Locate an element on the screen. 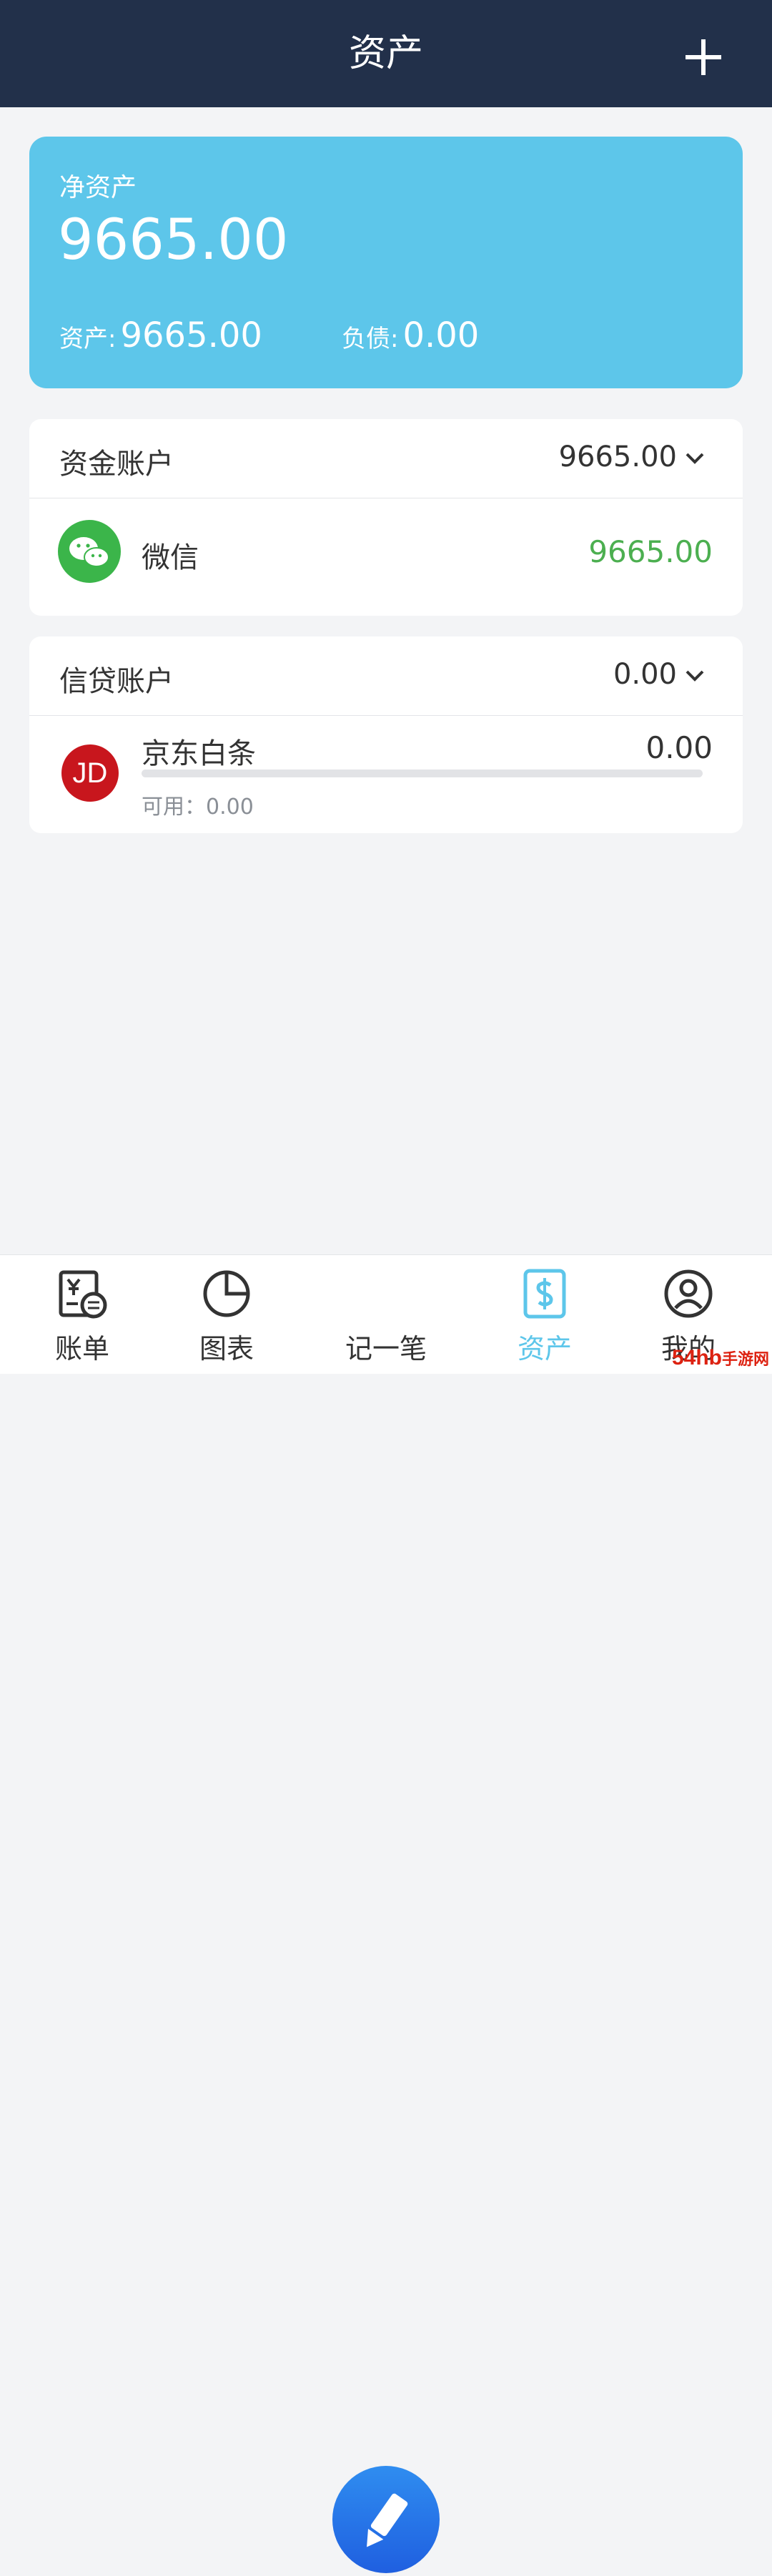 The image size is (772, 2576). net-assets-value: 9665.00 is located at coordinates (173, 240).